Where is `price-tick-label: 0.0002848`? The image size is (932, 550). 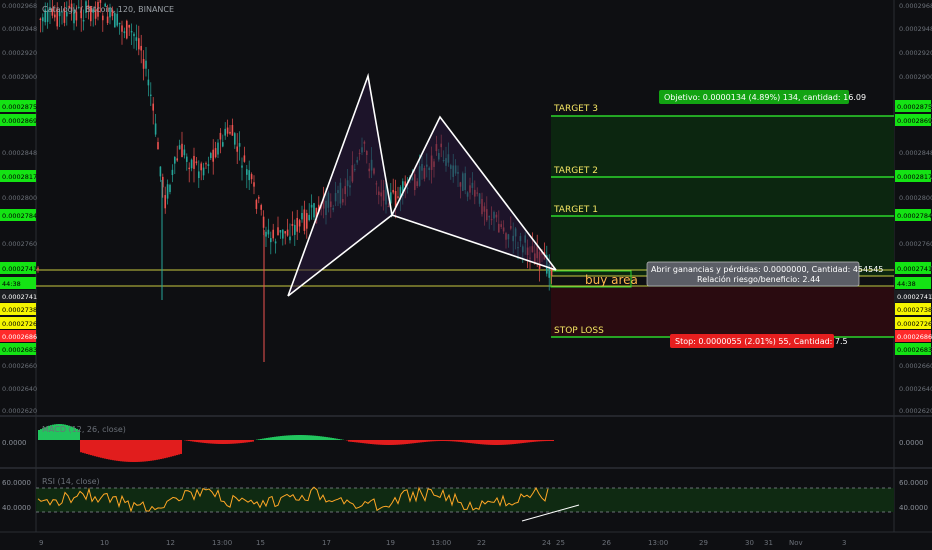
price-tick-label: 0.0002848 is located at coordinates (915, 153).